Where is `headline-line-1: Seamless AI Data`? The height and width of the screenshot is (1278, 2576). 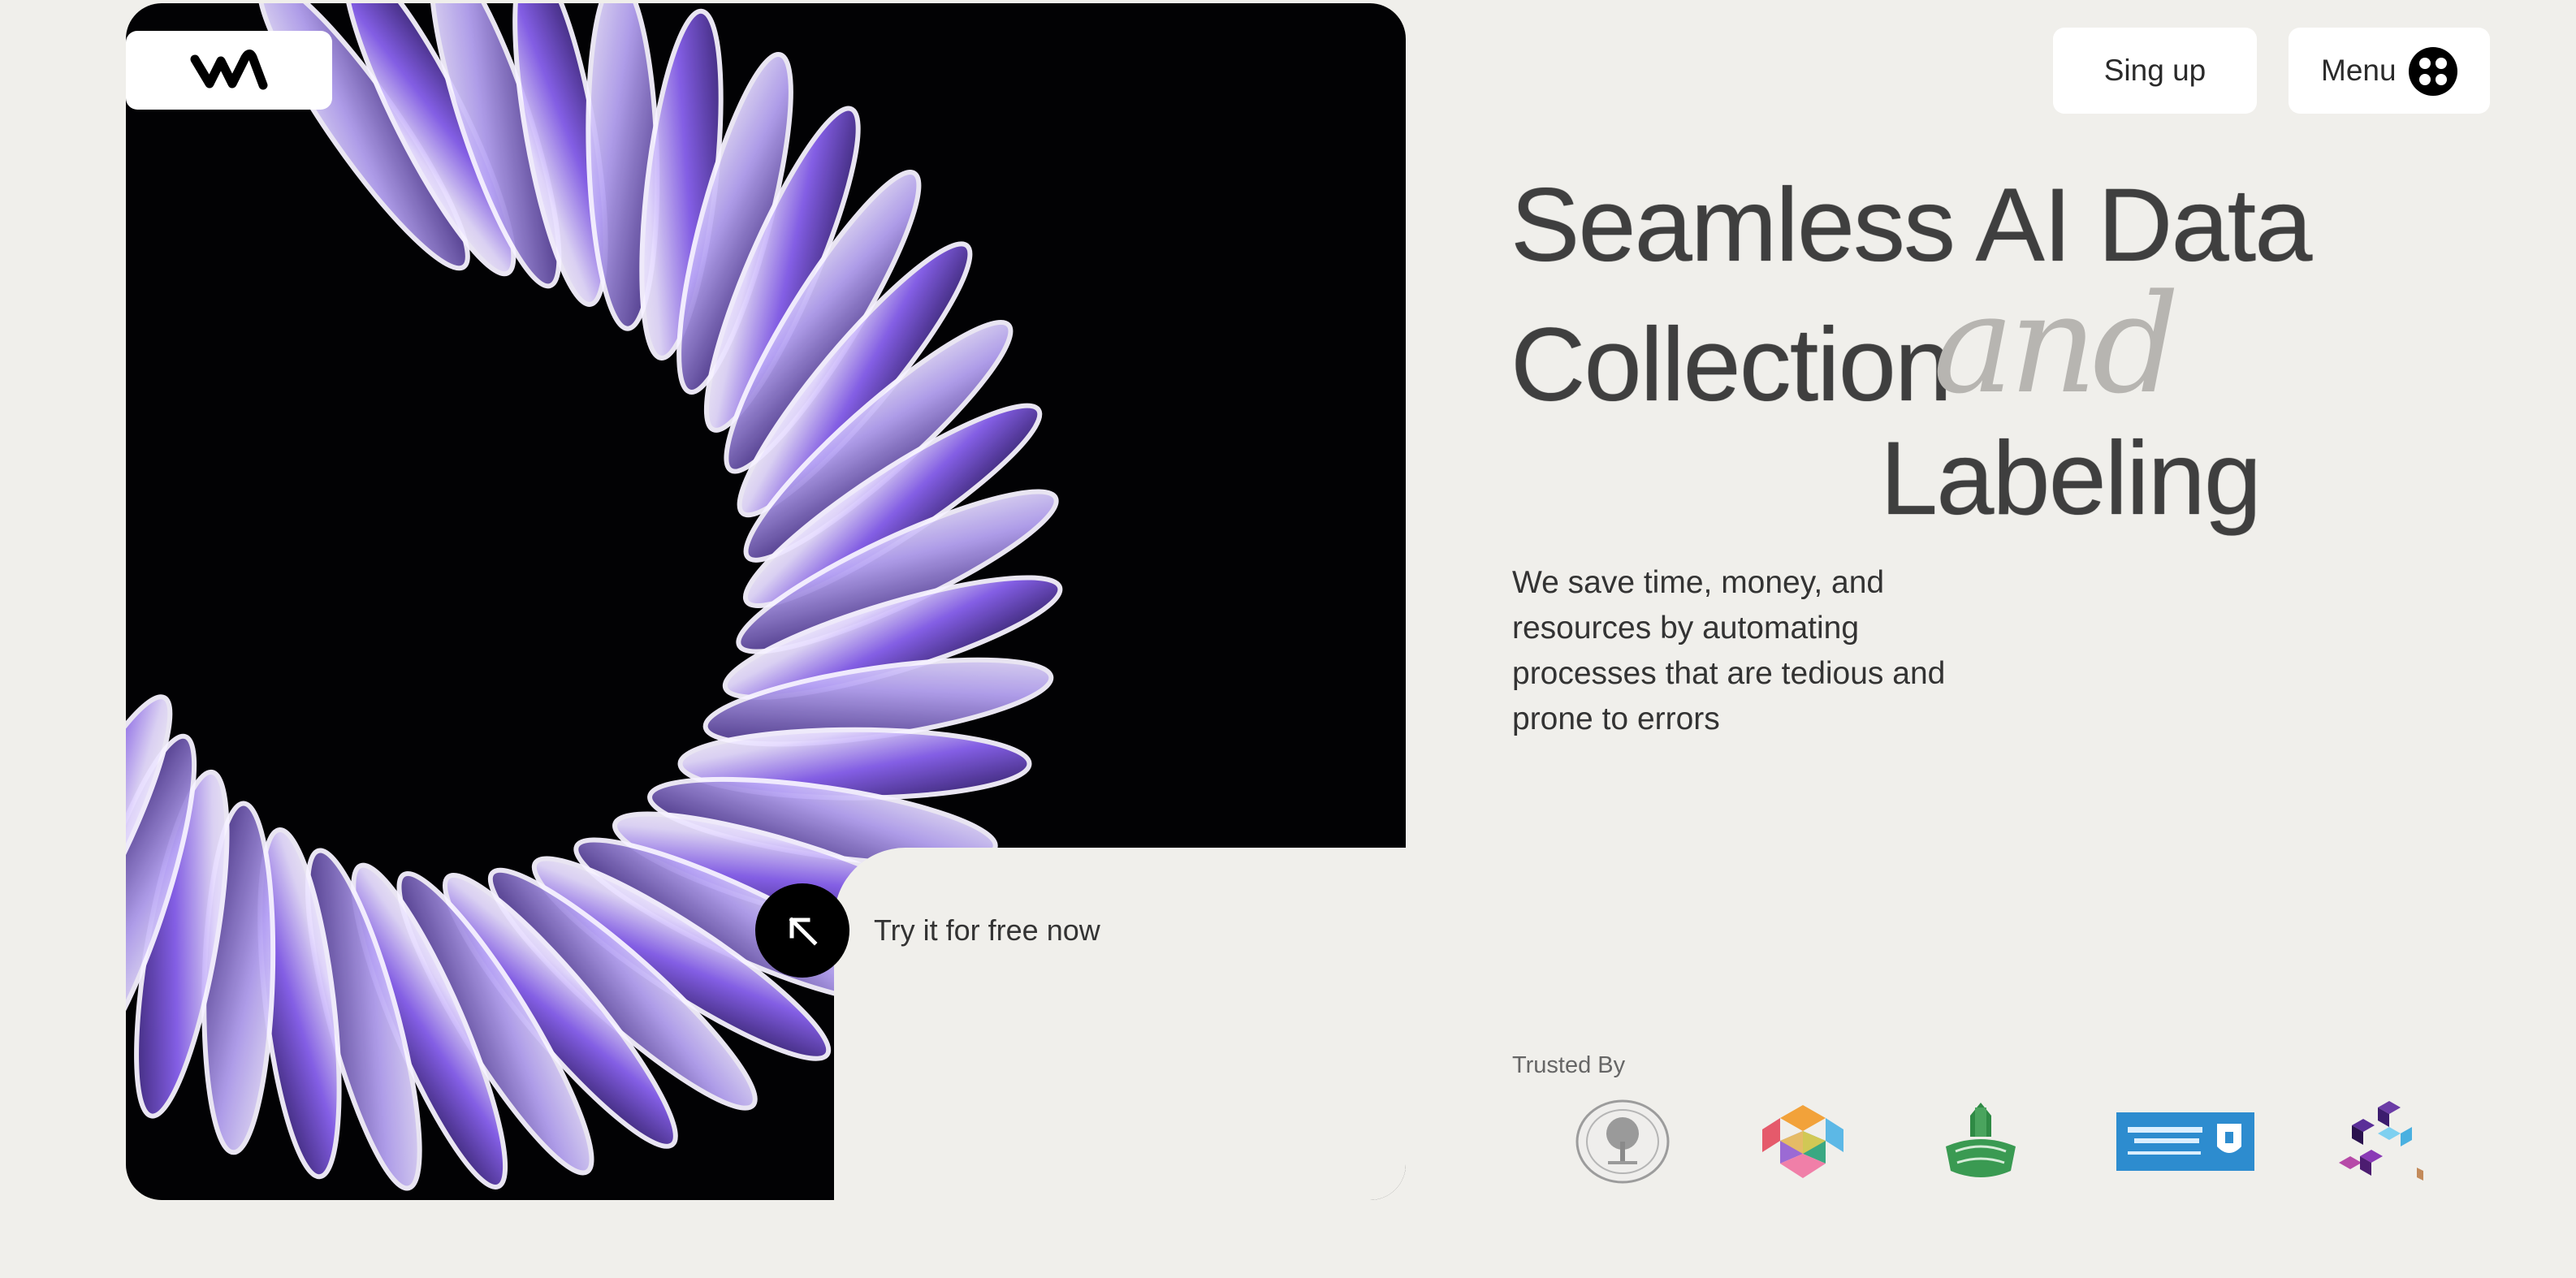 headline-line-1: Seamless AI Data is located at coordinates (1912, 225).